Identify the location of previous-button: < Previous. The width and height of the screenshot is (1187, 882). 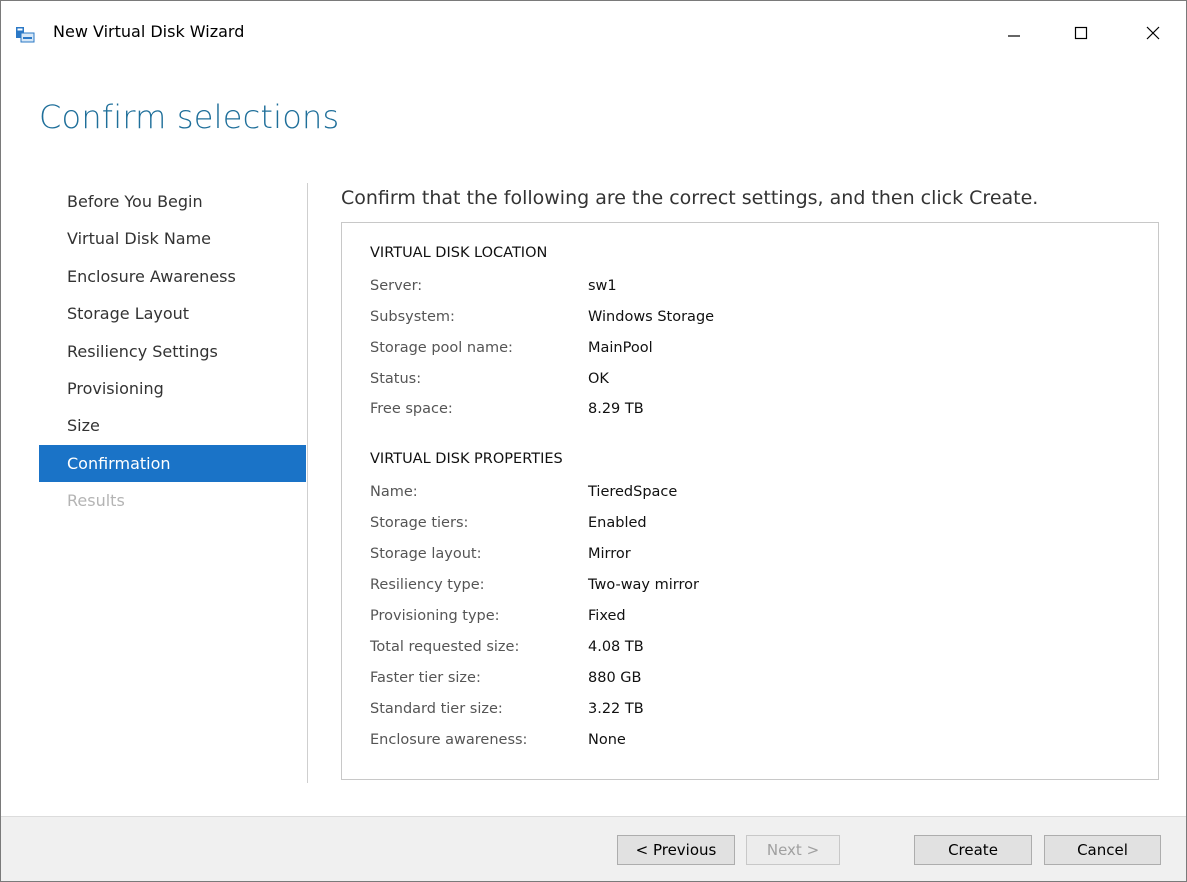
(676, 850).